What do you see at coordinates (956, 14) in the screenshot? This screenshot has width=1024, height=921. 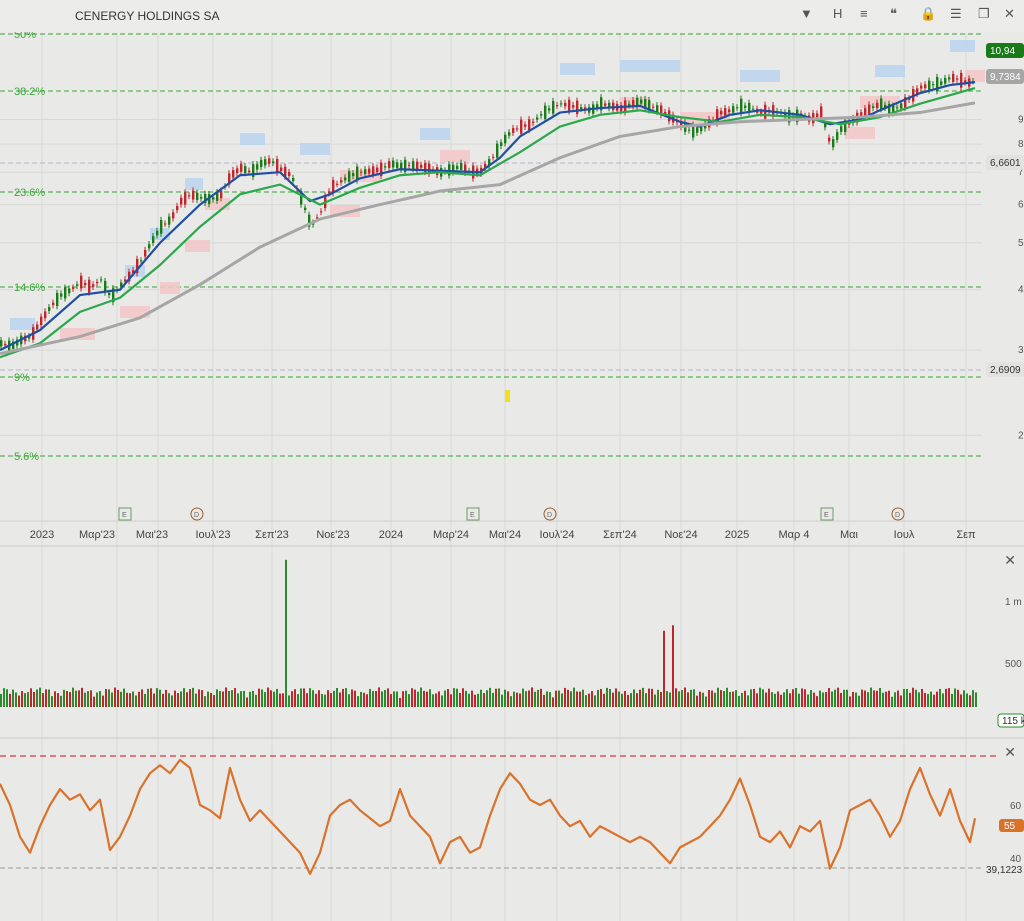 I see `menu-icon: ☰` at bounding box center [956, 14].